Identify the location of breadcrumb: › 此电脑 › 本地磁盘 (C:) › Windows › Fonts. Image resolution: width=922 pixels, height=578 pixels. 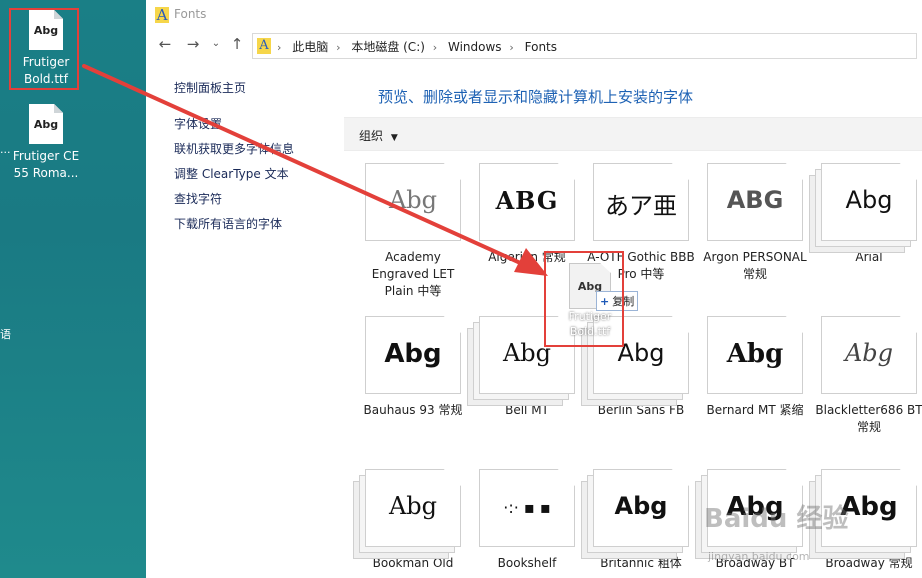
(419, 46).